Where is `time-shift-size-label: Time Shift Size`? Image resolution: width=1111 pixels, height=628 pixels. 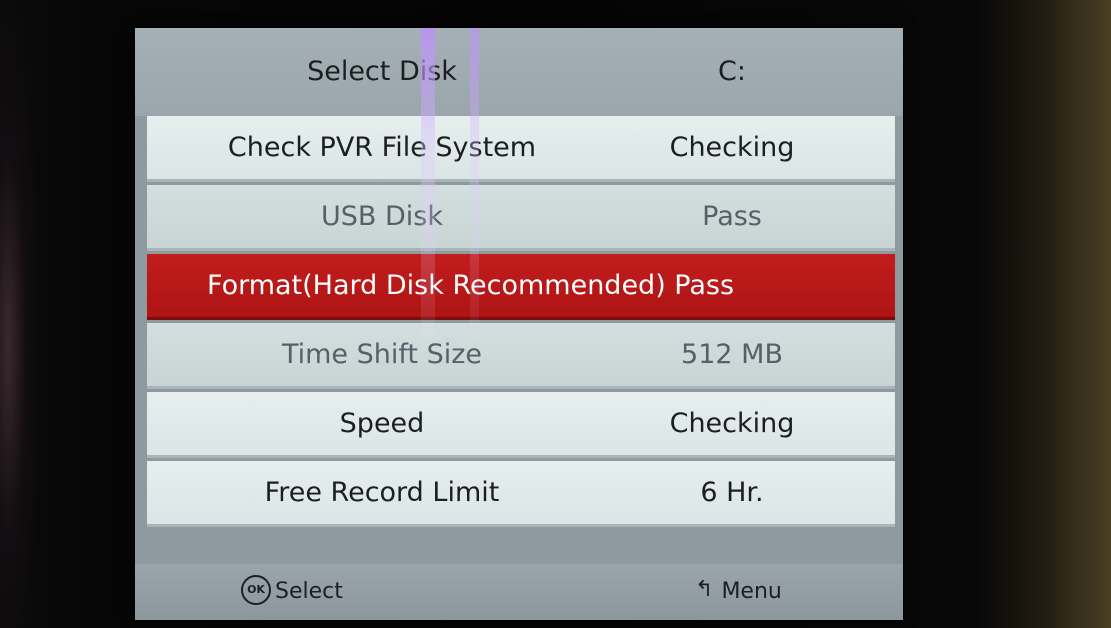 time-shift-size-label: Time Shift Size is located at coordinates (382, 354).